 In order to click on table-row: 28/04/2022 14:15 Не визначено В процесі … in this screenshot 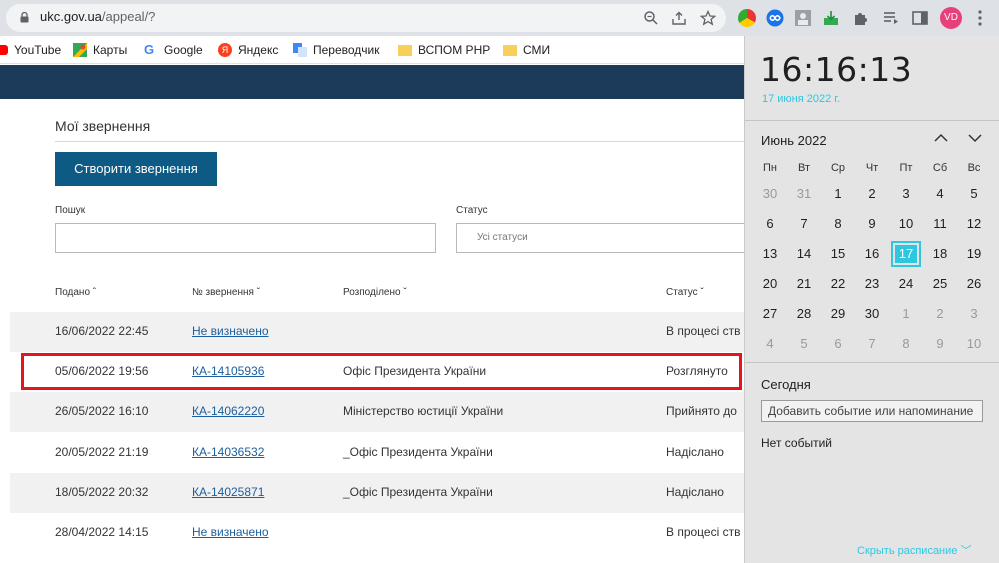, I will do `click(377, 533)`.